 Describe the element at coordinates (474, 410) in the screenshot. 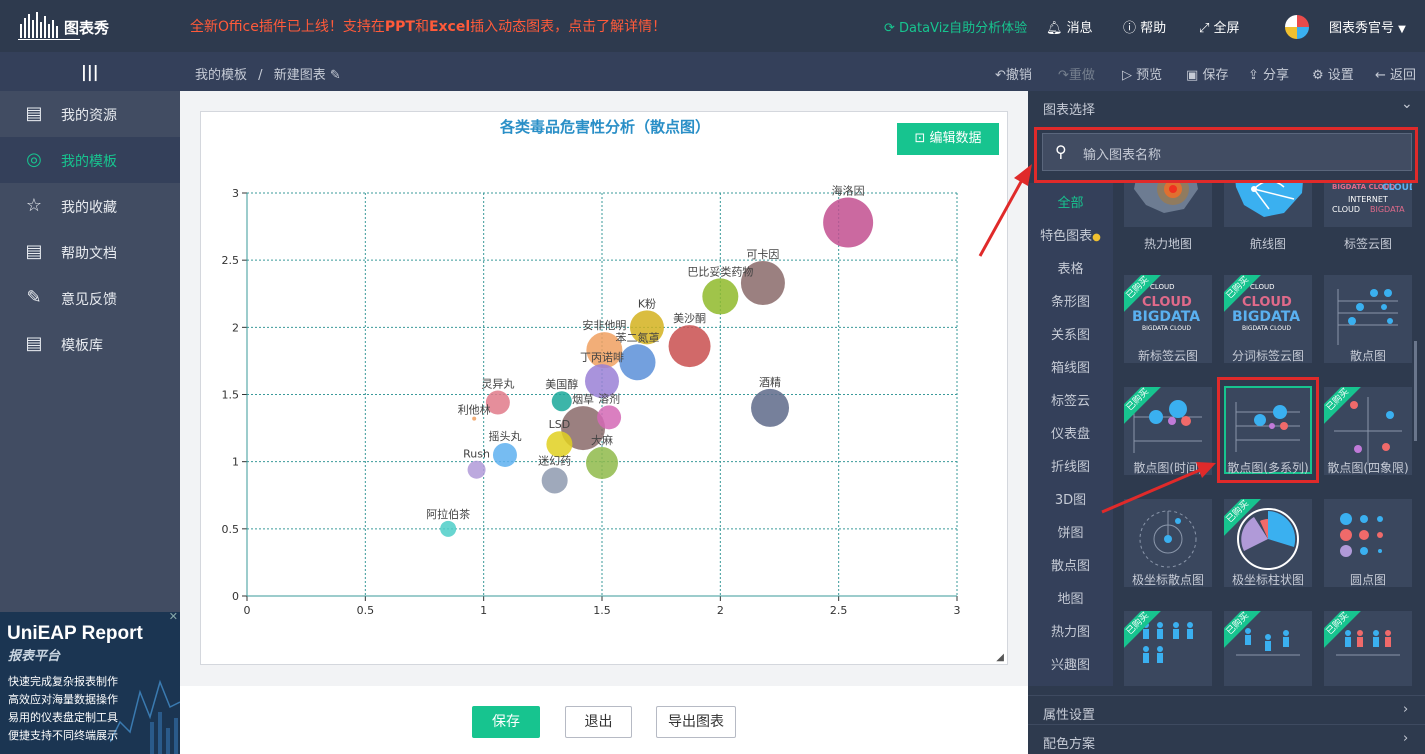

I see `point-label: 利他林` at that location.